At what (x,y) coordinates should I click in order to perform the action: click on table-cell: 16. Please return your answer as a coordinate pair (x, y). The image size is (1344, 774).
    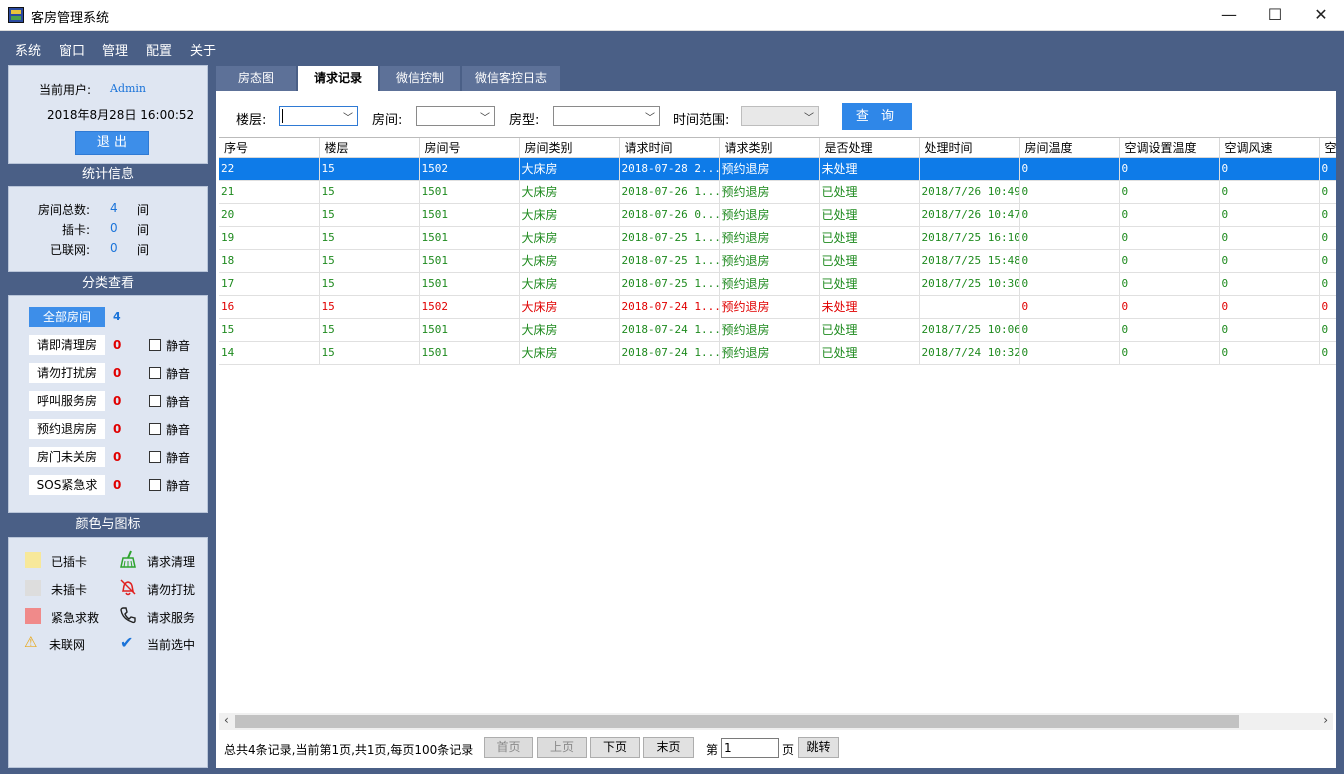
    Looking at the image, I should click on (269, 307).